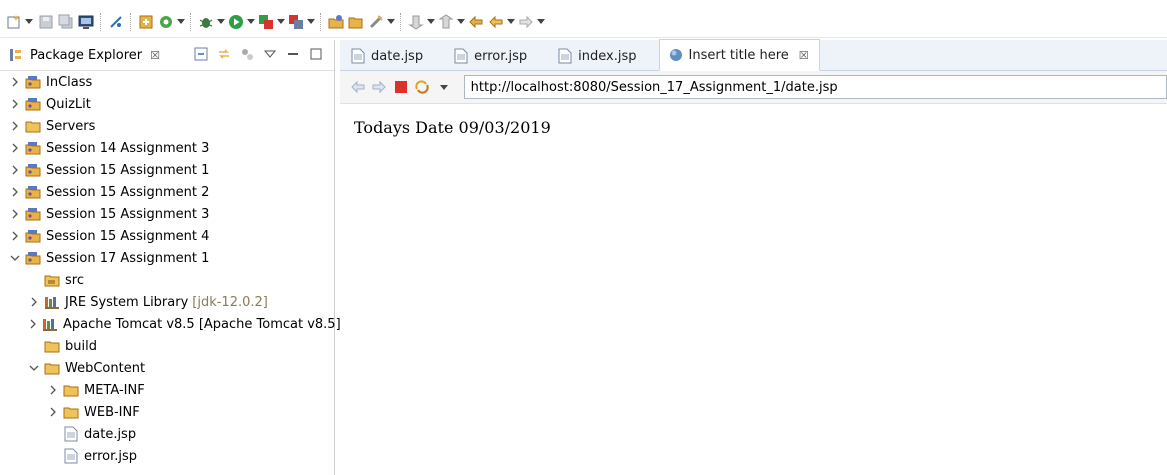  What do you see at coordinates (69, 82) in the screenshot?
I see `tree-item-label: InClass` at bounding box center [69, 82].